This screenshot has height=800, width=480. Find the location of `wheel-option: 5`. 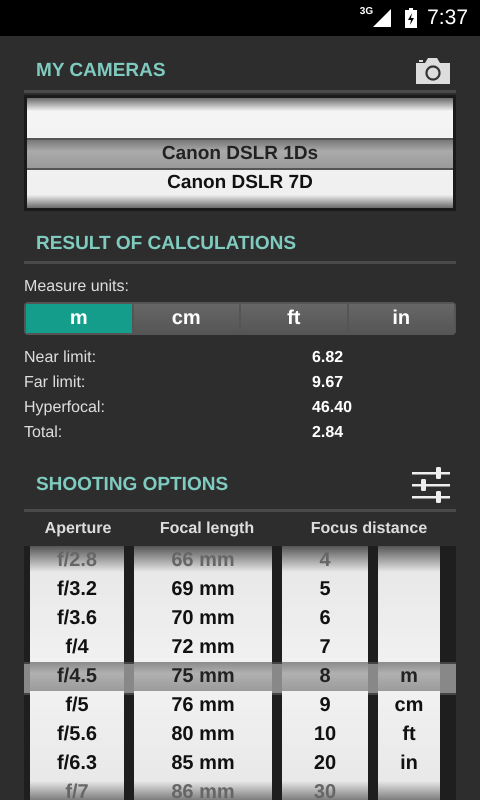

wheel-option: 5 is located at coordinates (325, 589).